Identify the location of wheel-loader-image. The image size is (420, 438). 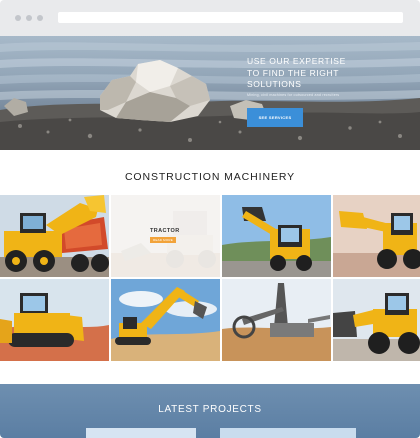
(376, 320).